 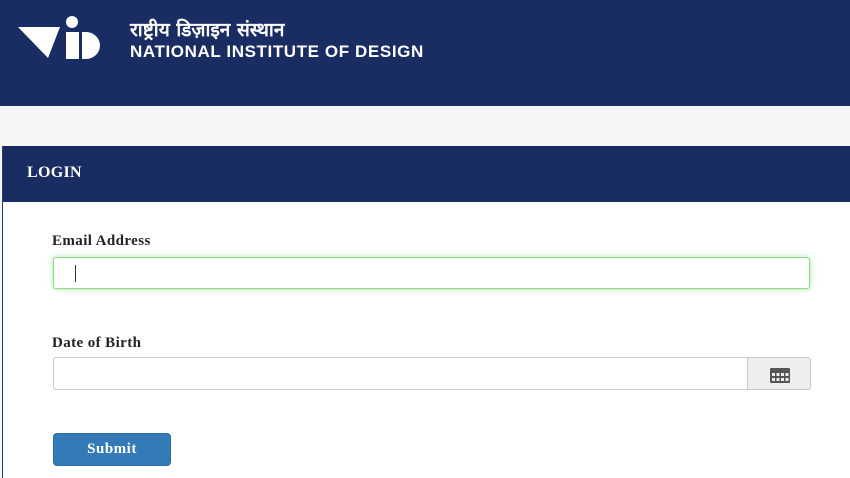 I want to click on brand-name-english: NATIONAL INSTITUTE OF DESIGN, so click(x=277, y=51).